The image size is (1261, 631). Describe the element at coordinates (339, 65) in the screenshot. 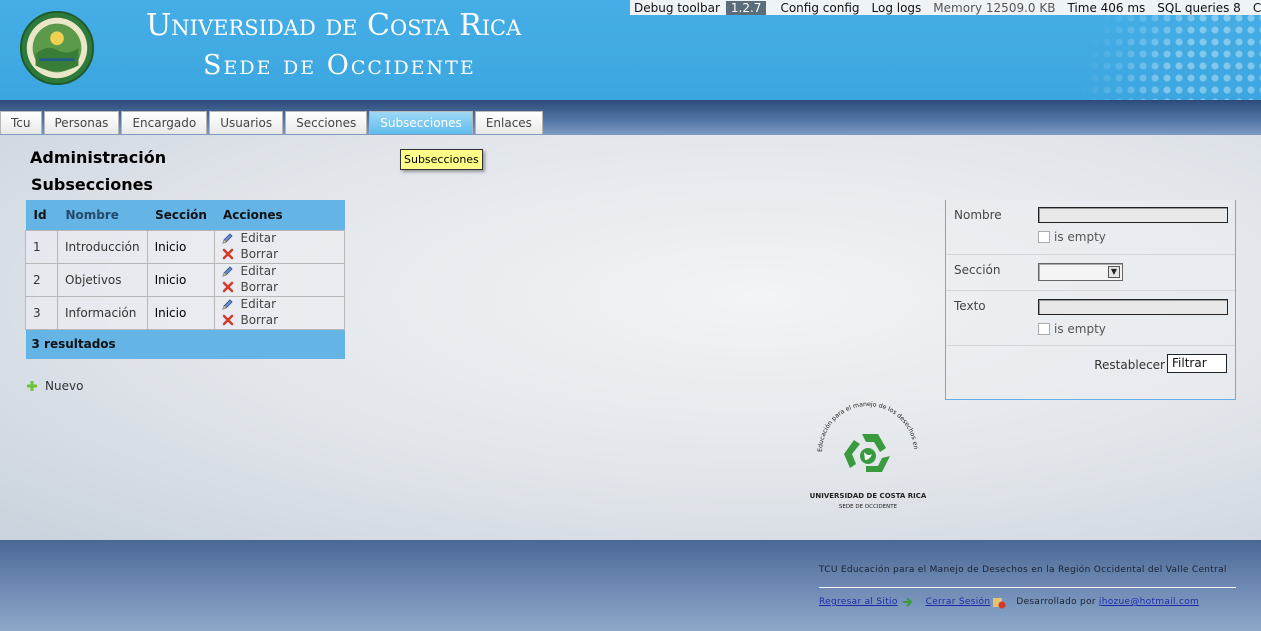

I see `campus-title: Sede de Occidente` at that location.